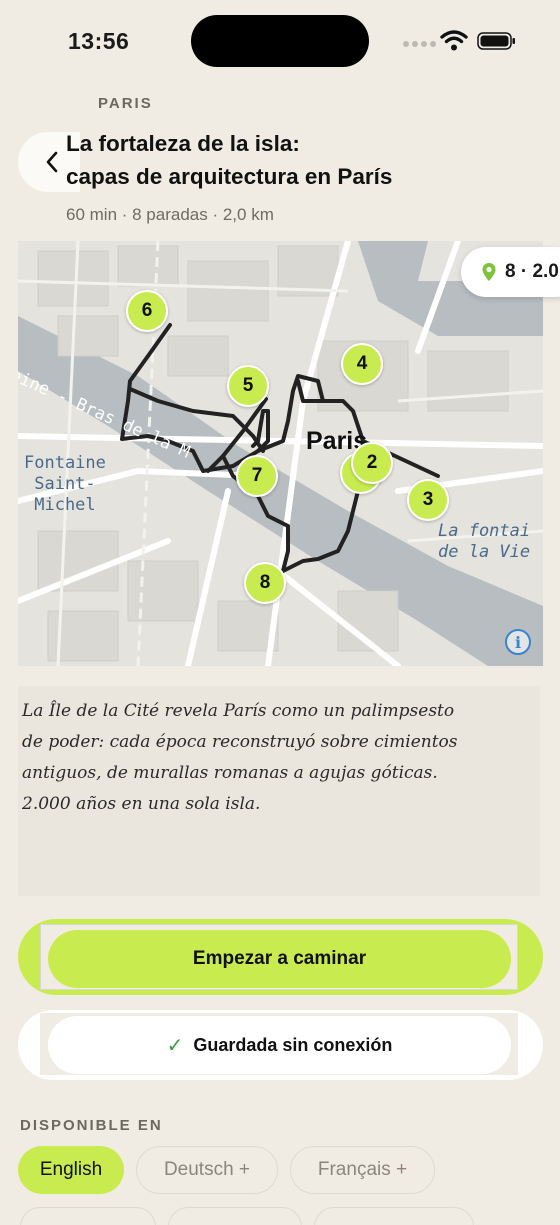 The width and height of the screenshot is (560, 1225). What do you see at coordinates (257, 476) in the screenshot?
I see `map-pin-7: 7` at bounding box center [257, 476].